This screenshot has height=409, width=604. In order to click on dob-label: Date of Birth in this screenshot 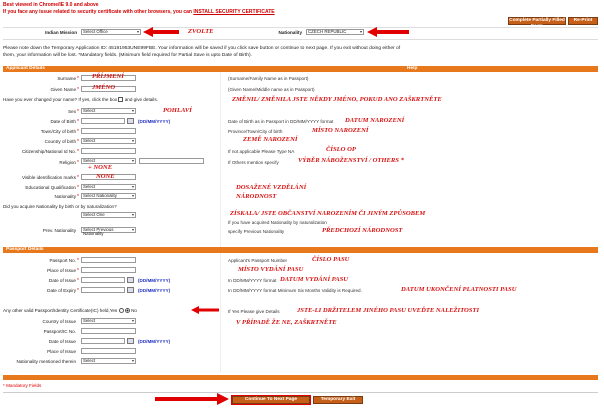, I will do `click(63, 121)`.